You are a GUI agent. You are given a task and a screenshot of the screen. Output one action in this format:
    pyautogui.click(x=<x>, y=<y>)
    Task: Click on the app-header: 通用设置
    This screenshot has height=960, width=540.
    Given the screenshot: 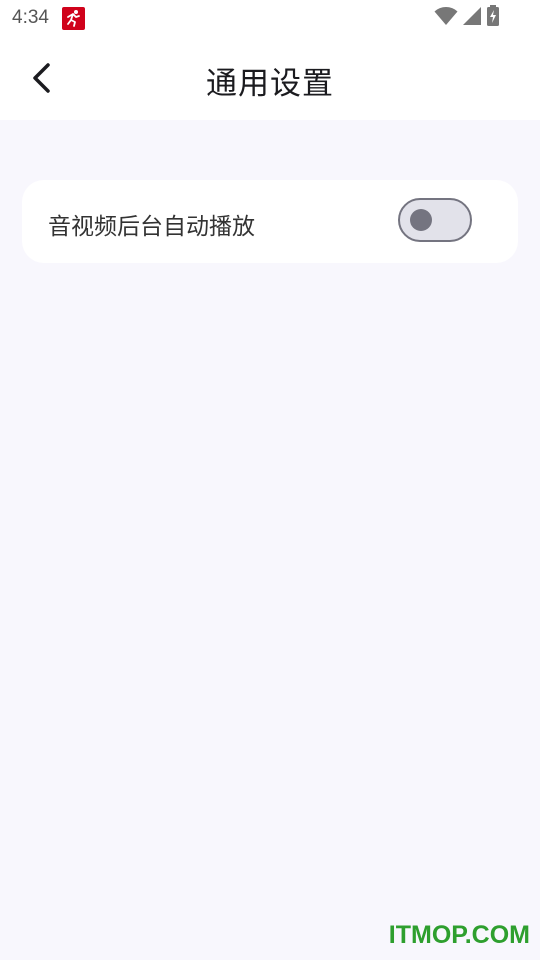 What is the action you would take?
    pyautogui.click(x=270, y=78)
    